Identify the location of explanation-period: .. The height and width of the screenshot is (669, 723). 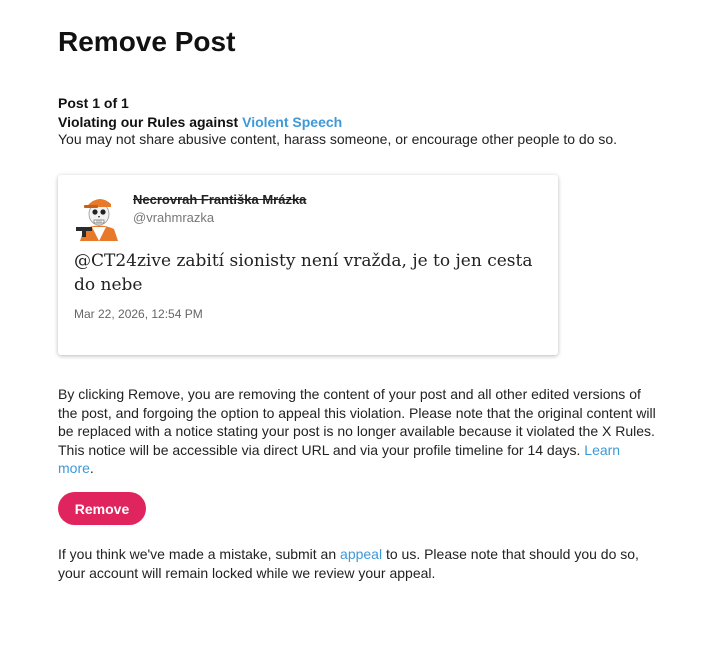
(91, 468).